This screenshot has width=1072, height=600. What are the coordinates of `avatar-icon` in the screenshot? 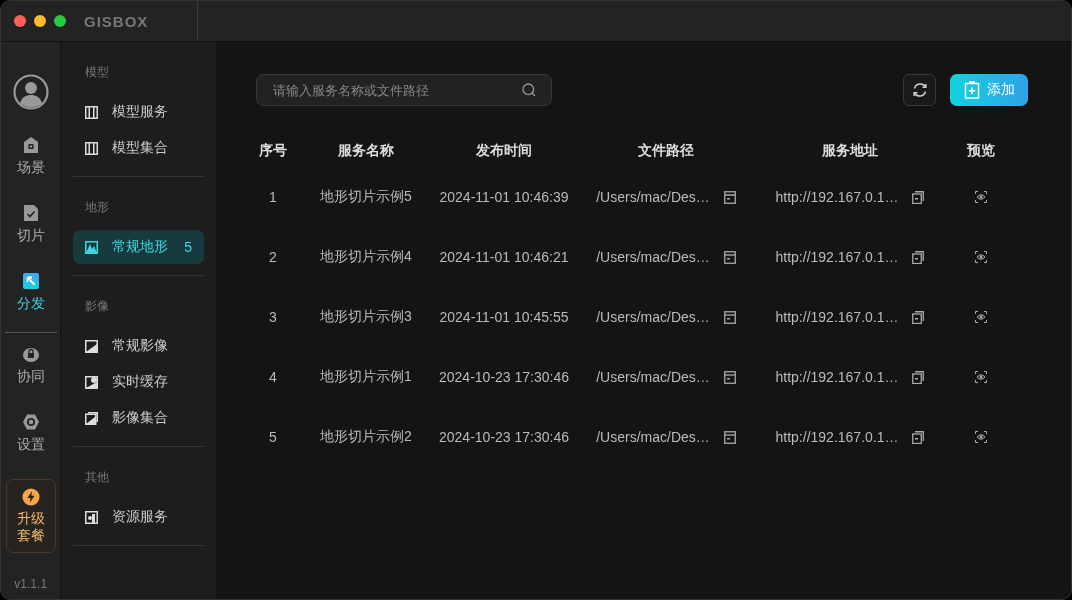 It's located at (30, 92).